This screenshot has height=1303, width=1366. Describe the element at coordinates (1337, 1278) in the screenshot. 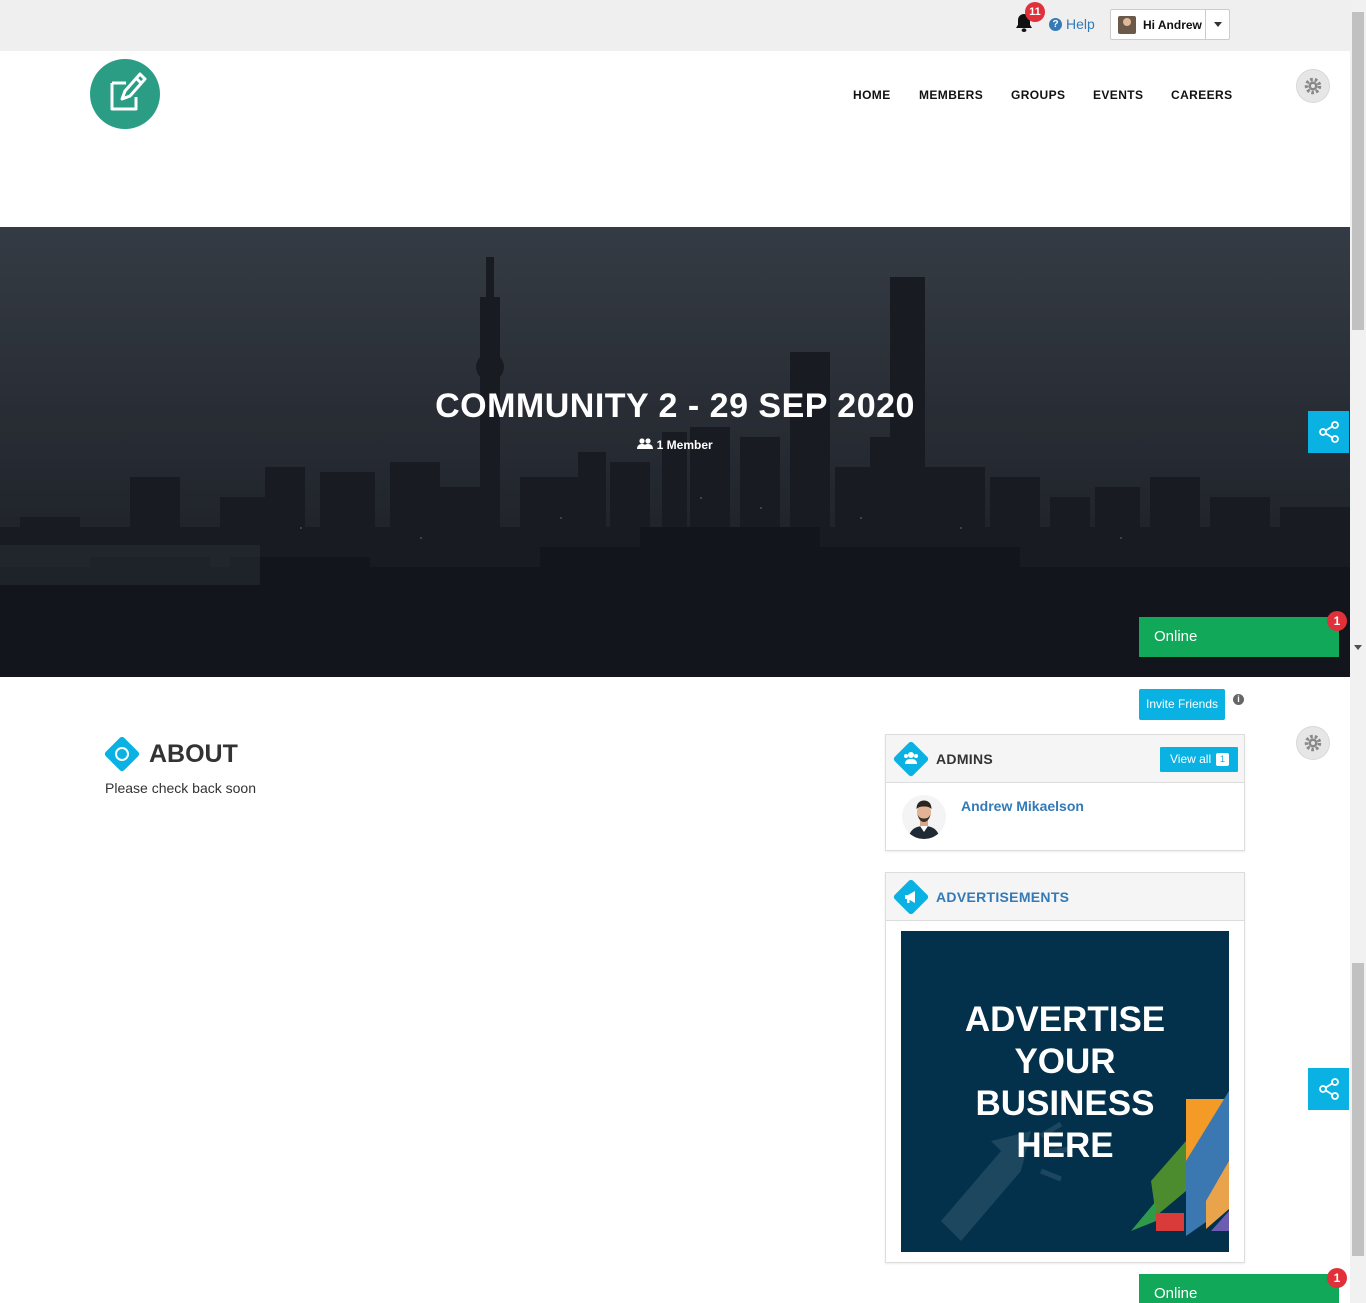

I see `chat-unread-badge-lower: 1` at that location.